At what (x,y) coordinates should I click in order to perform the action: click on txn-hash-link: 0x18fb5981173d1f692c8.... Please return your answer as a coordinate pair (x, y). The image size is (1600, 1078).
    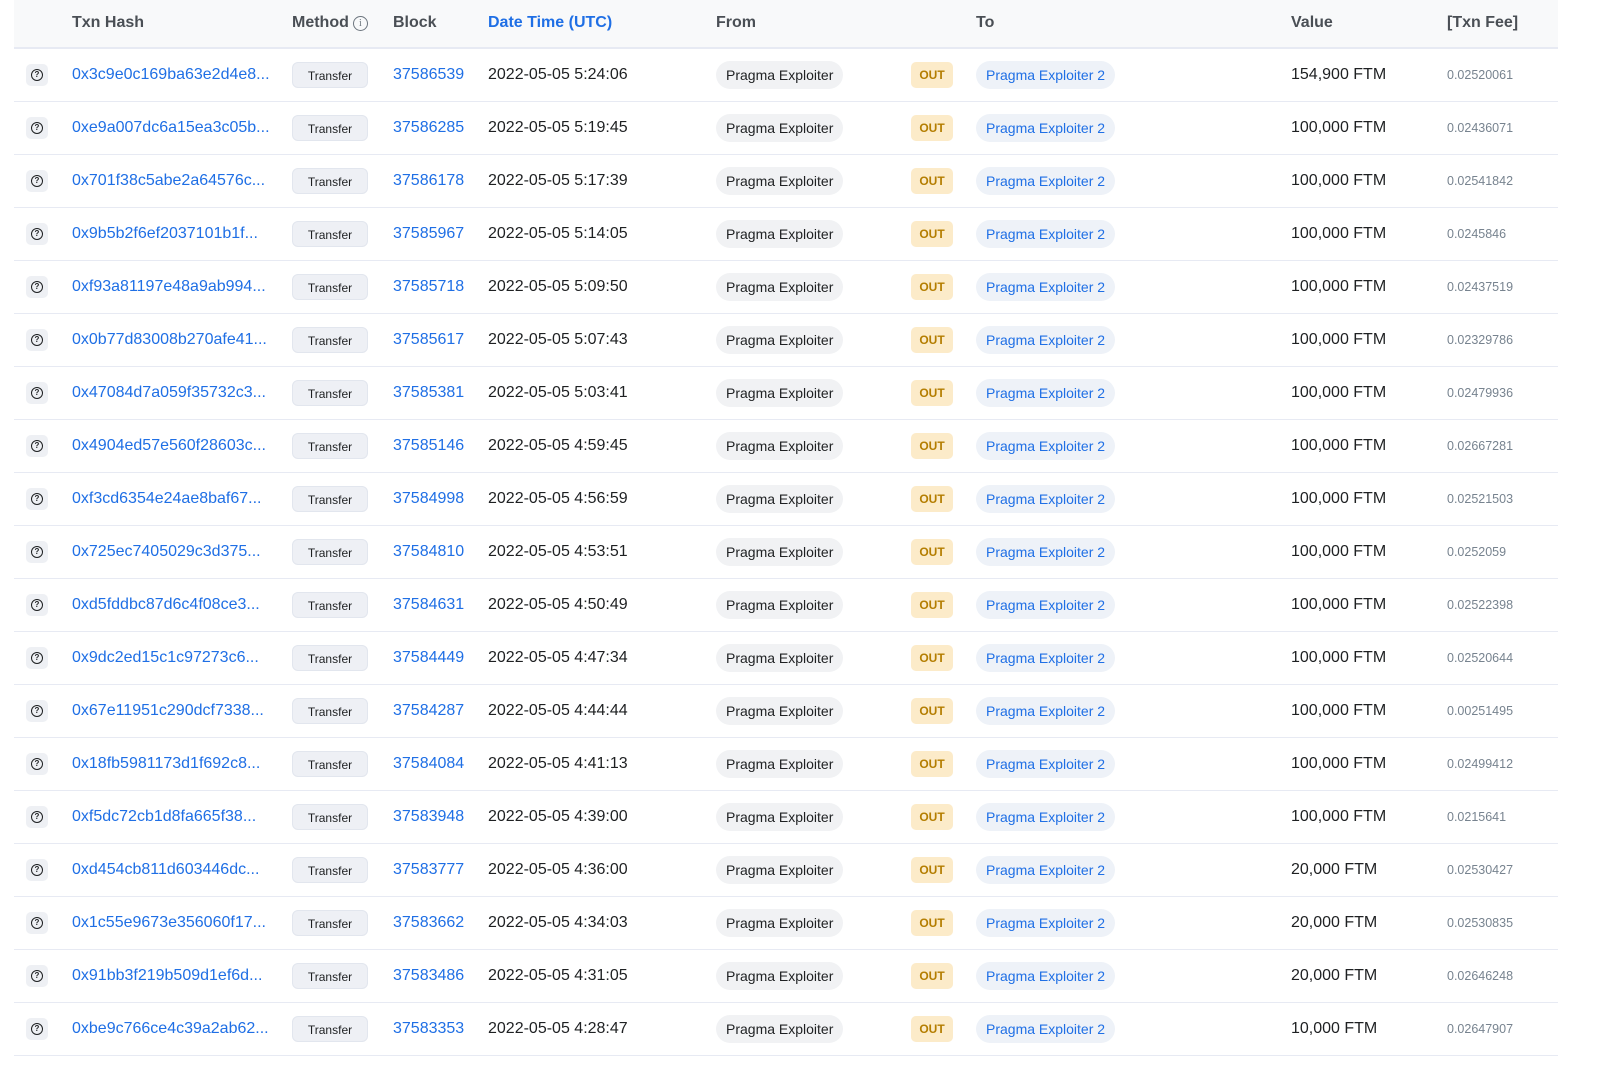
    Looking at the image, I should click on (172, 764).